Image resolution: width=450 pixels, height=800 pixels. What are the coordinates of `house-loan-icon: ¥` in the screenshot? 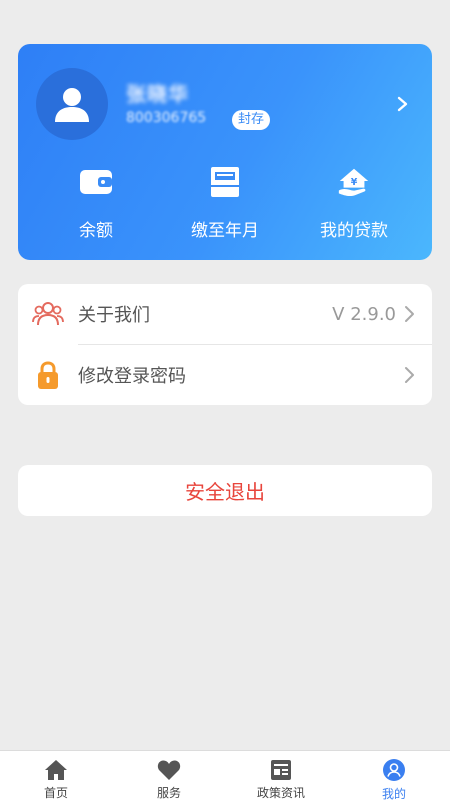 It's located at (353, 182).